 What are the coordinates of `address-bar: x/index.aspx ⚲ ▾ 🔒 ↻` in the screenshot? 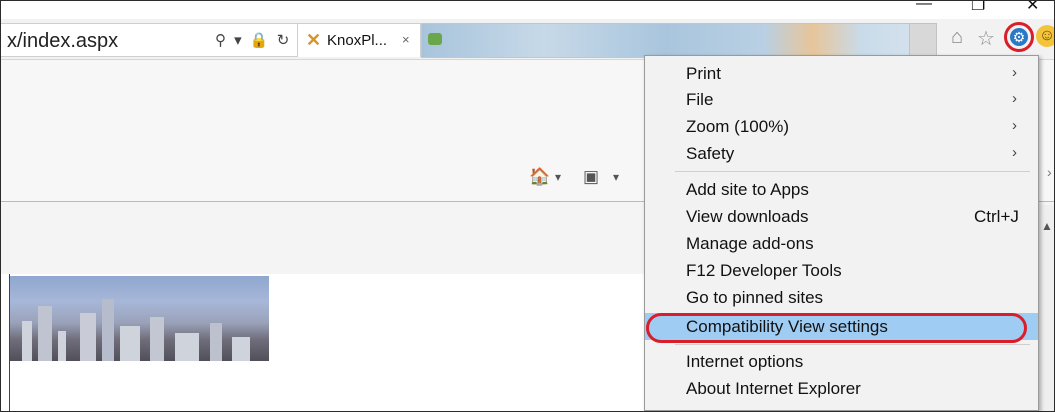 It's located at (149, 40).